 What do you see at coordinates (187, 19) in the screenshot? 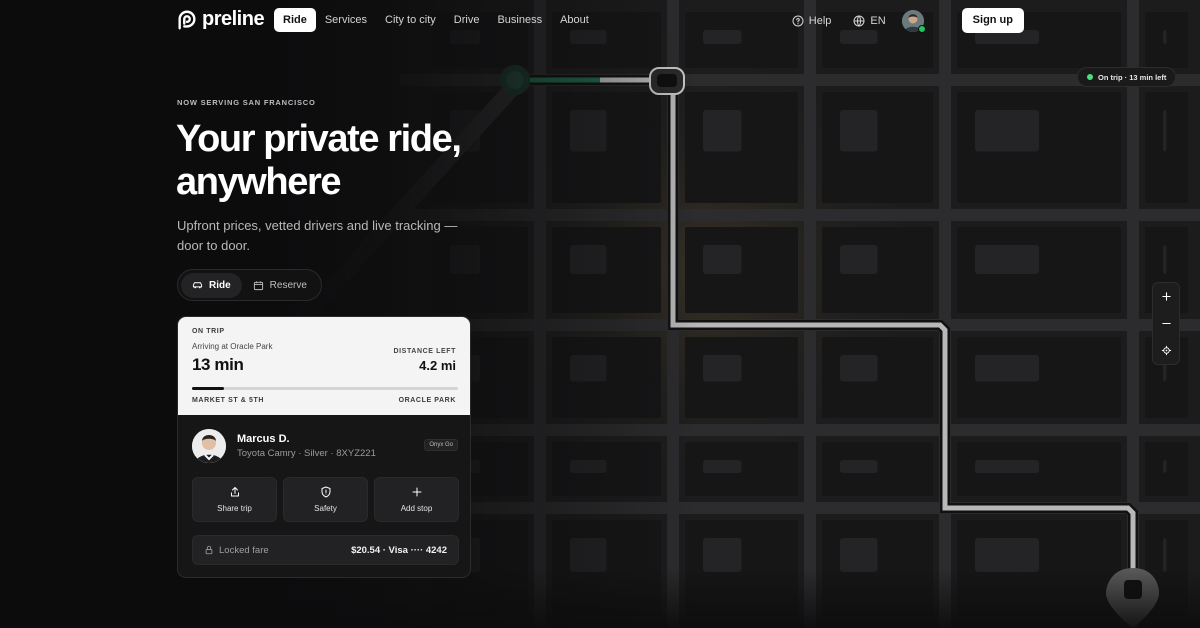
I see `preline-logo-icon` at bounding box center [187, 19].